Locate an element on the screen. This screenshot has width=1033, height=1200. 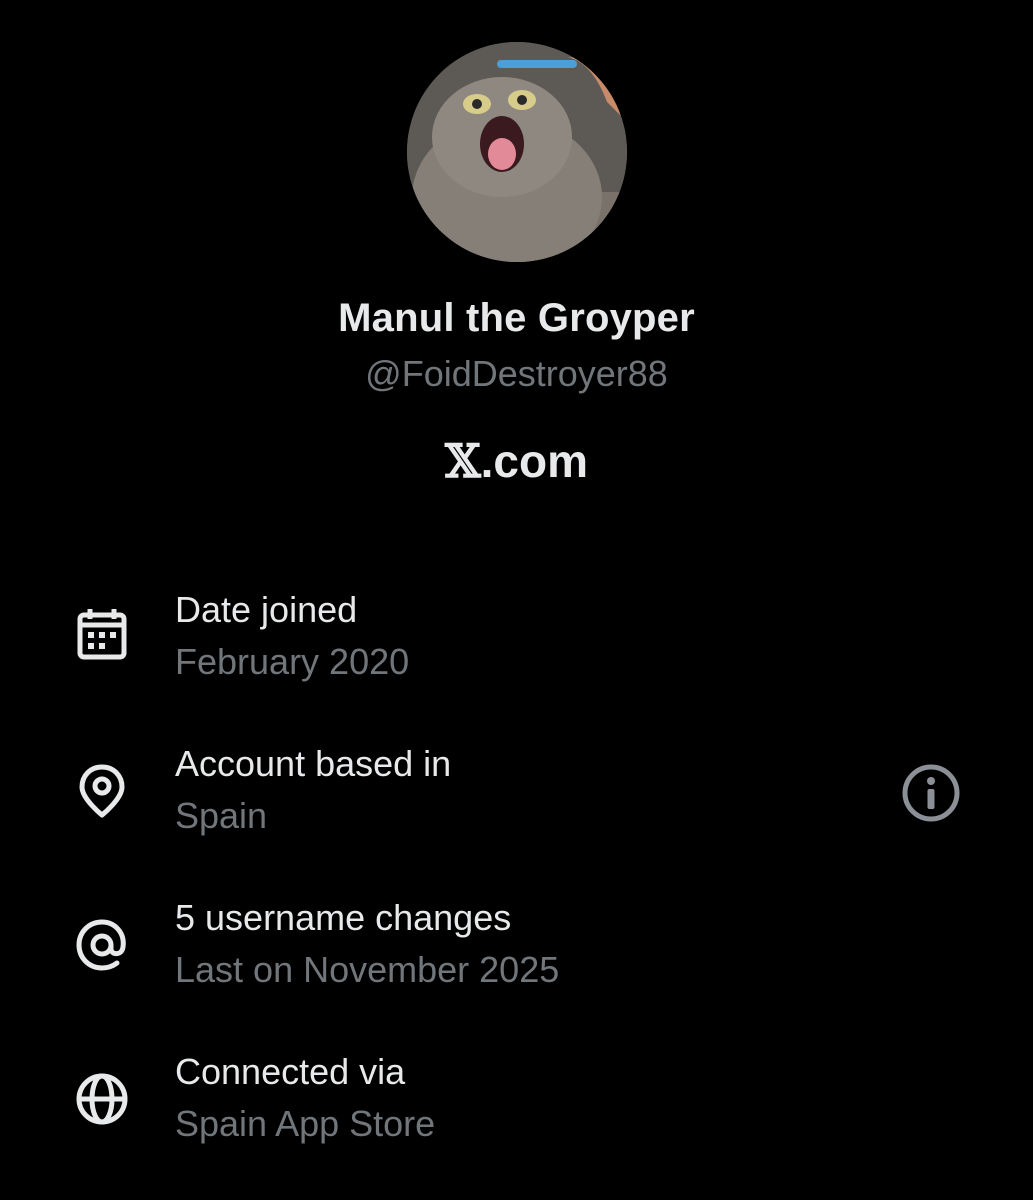
connected-via-label: Connected via is located at coordinates (290, 1071).